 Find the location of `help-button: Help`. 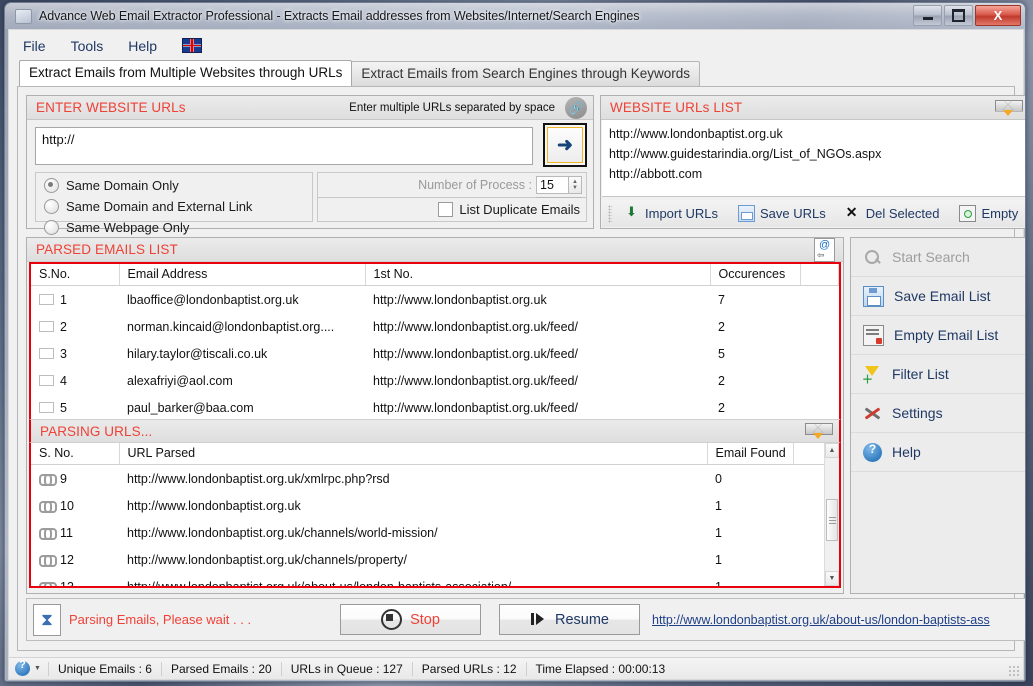

help-button: Help is located at coordinates (938, 452).